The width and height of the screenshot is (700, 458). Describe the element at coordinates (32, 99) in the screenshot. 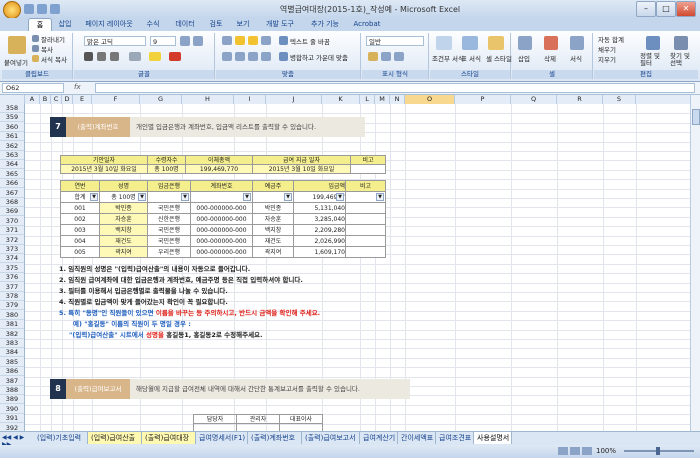

I see `column-header: A` at that location.